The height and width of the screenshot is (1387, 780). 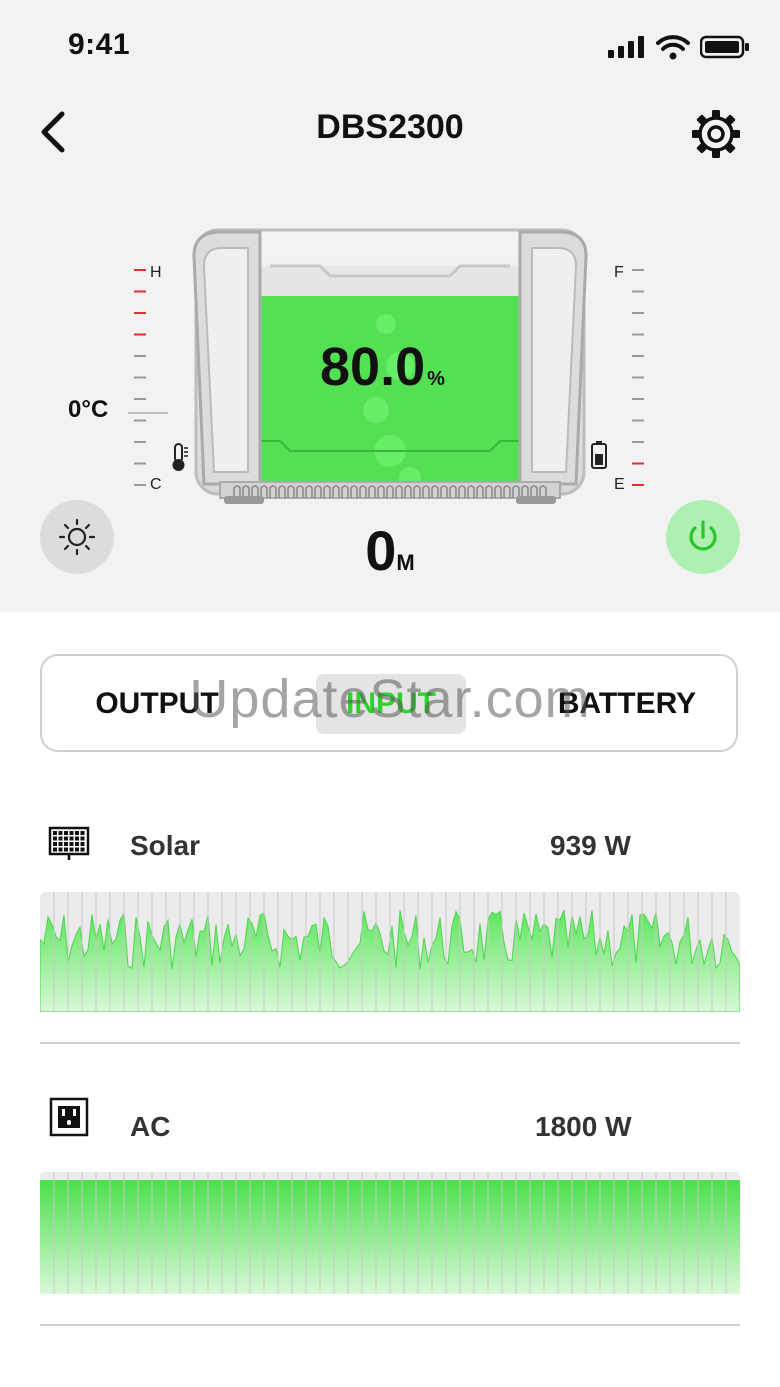 I want to click on ac-label: AC, so click(x=150, y=1126).